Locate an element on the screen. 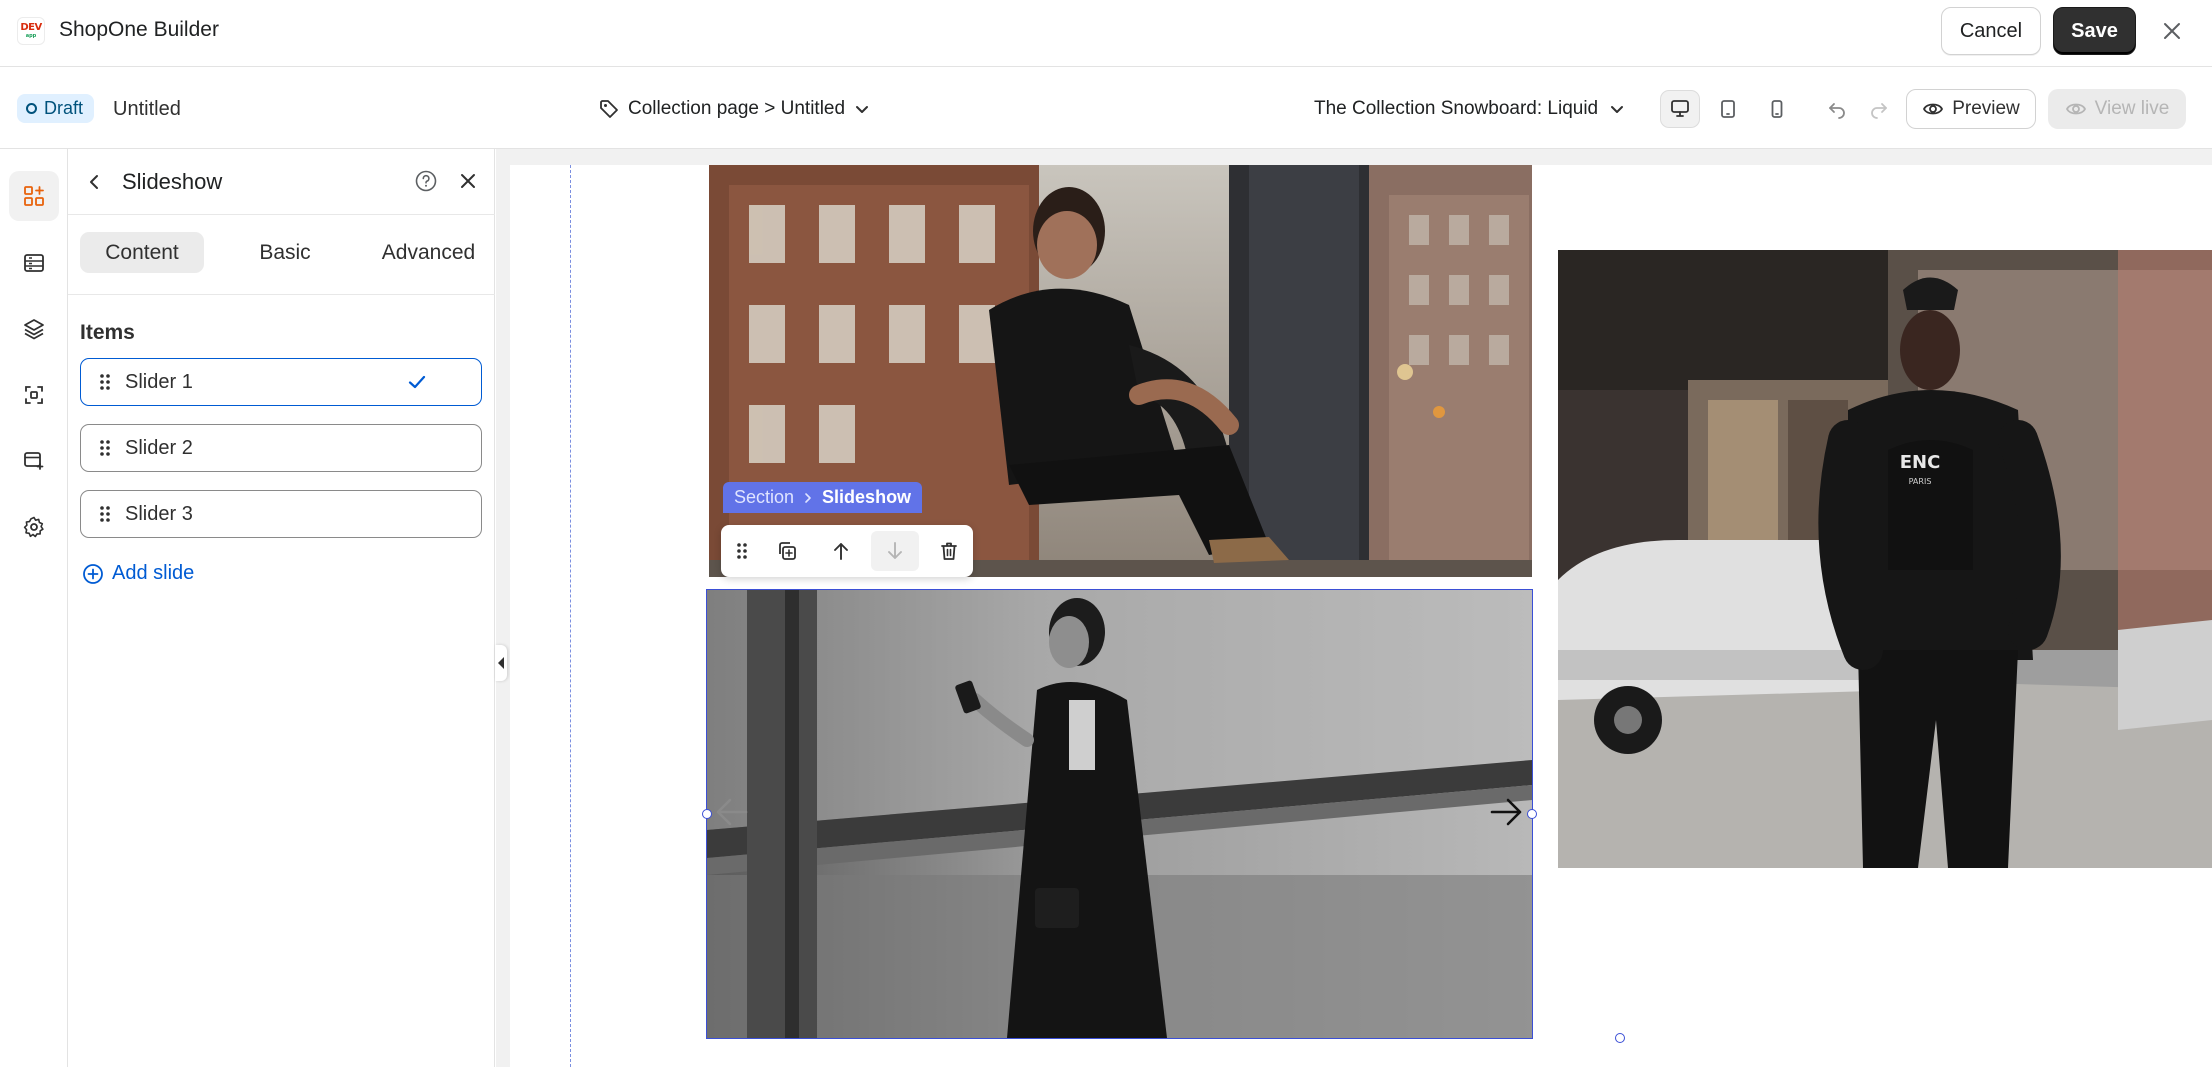  view-live-label: View live is located at coordinates (2132, 108).